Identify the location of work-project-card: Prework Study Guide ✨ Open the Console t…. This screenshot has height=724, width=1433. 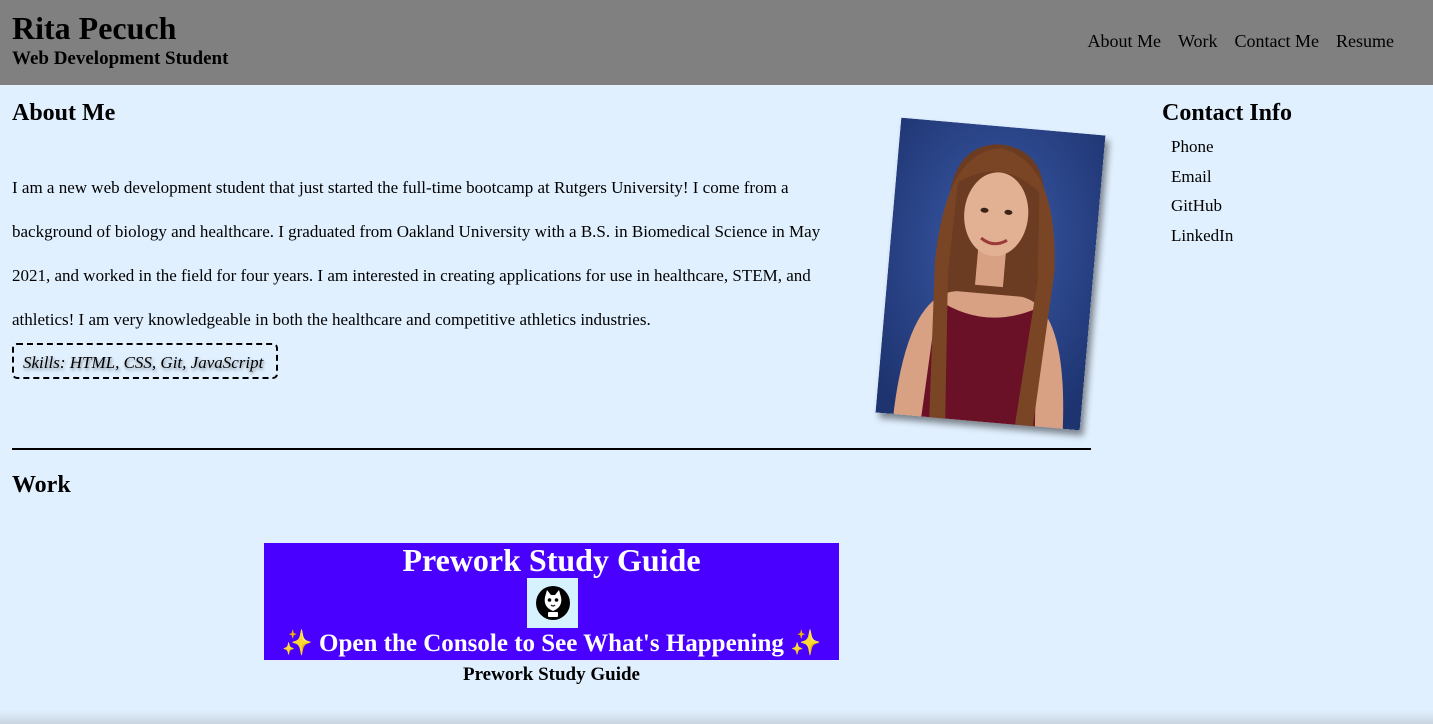
(551, 601).